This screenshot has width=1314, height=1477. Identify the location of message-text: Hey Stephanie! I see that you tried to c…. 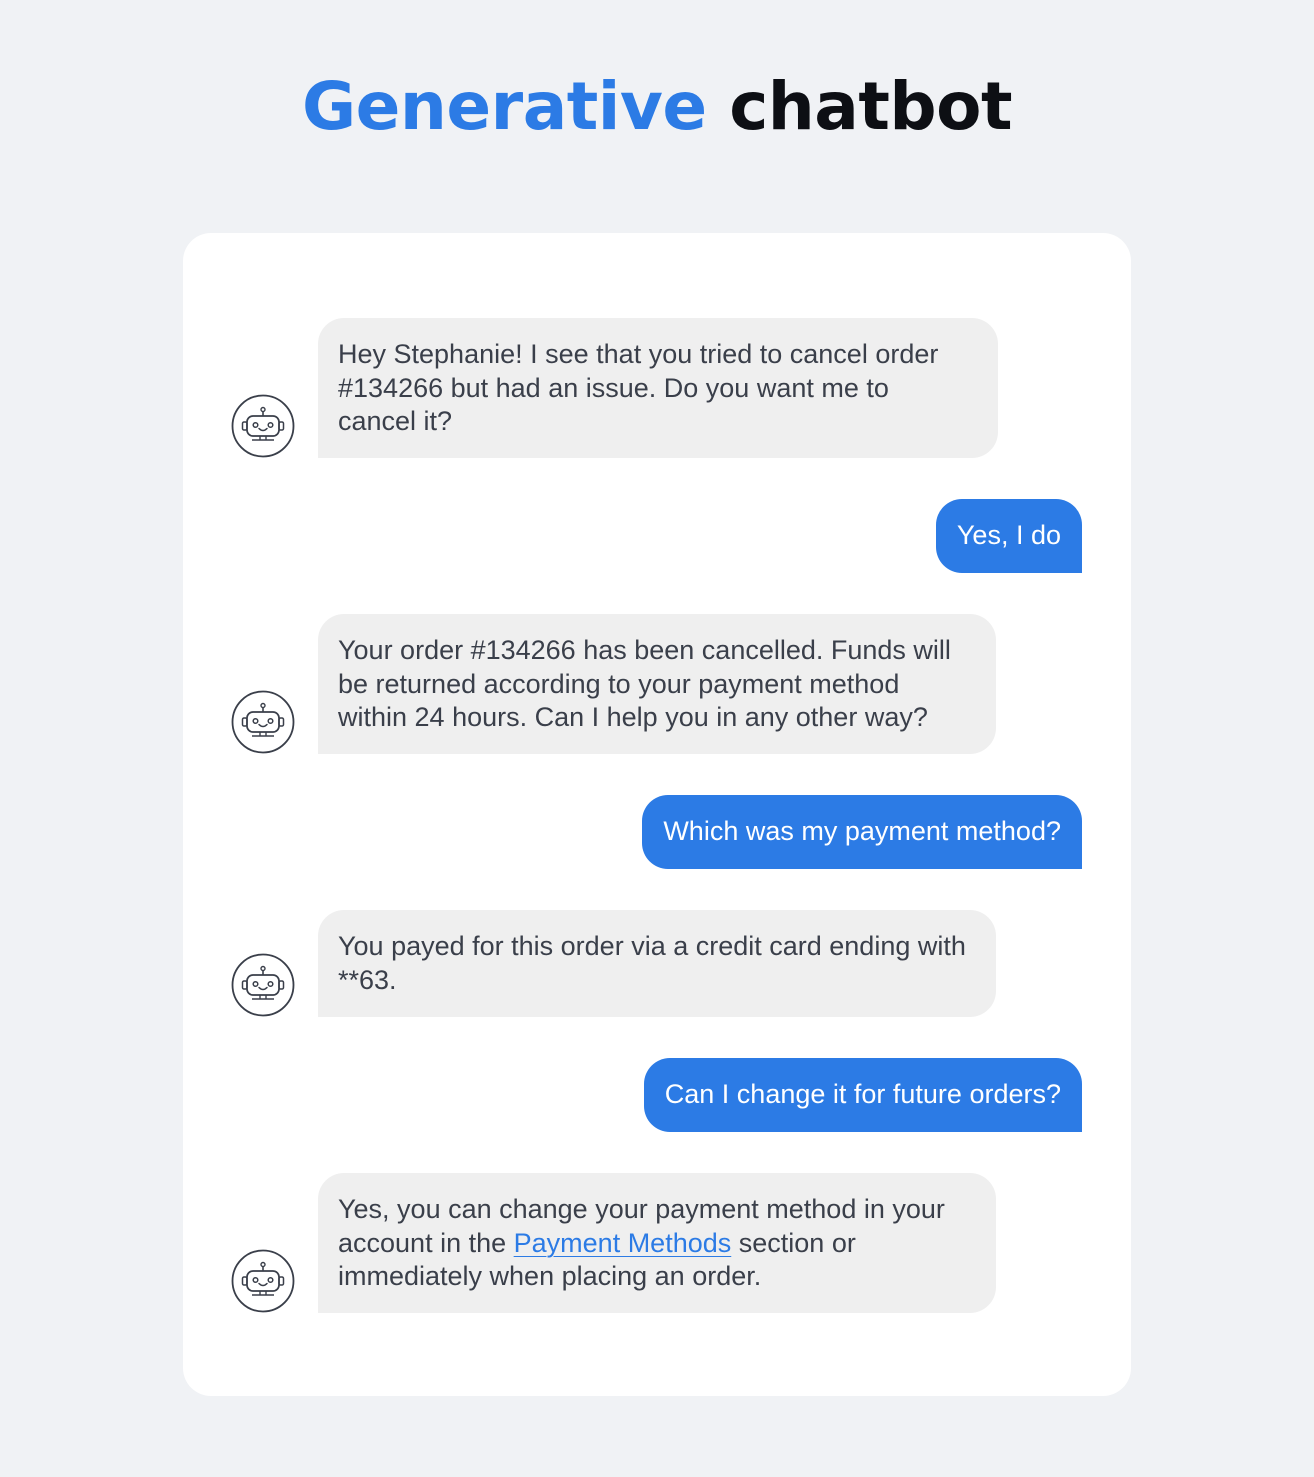
(638, 387).